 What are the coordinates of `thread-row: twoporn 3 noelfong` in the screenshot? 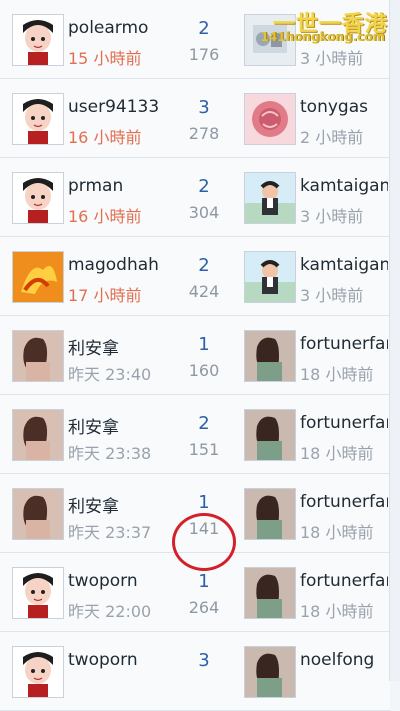 It's located at (195, 671).